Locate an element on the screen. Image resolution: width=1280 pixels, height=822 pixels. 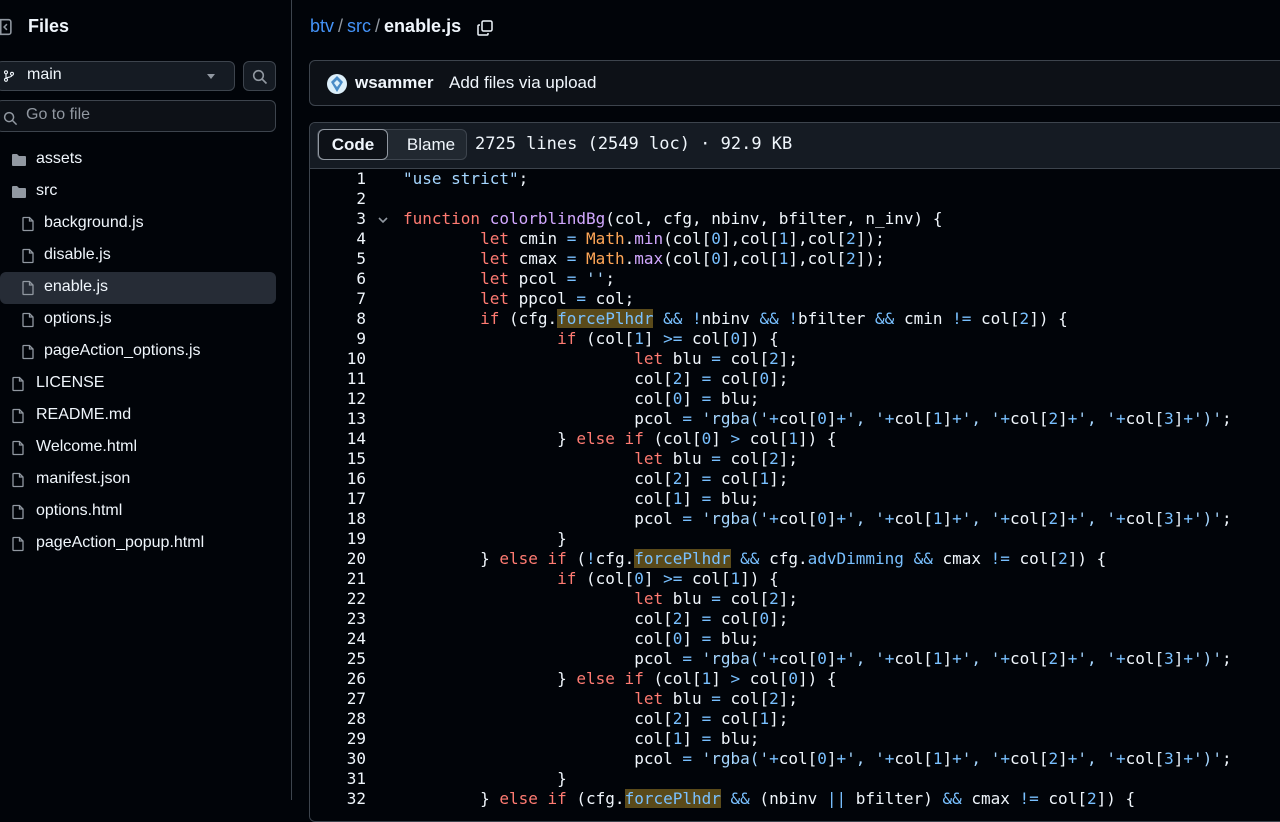
tab-blame: Blame is located at coordinates (431, 144).